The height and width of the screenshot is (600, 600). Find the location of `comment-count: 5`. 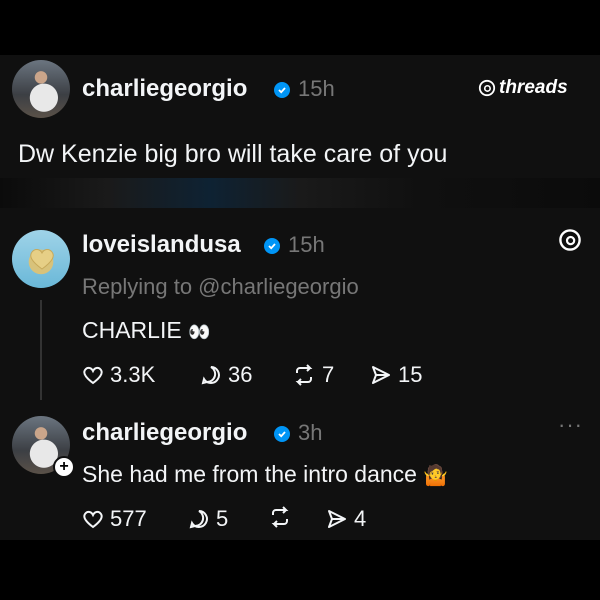

comment-count: 5 is located at coordinates (222, 518).